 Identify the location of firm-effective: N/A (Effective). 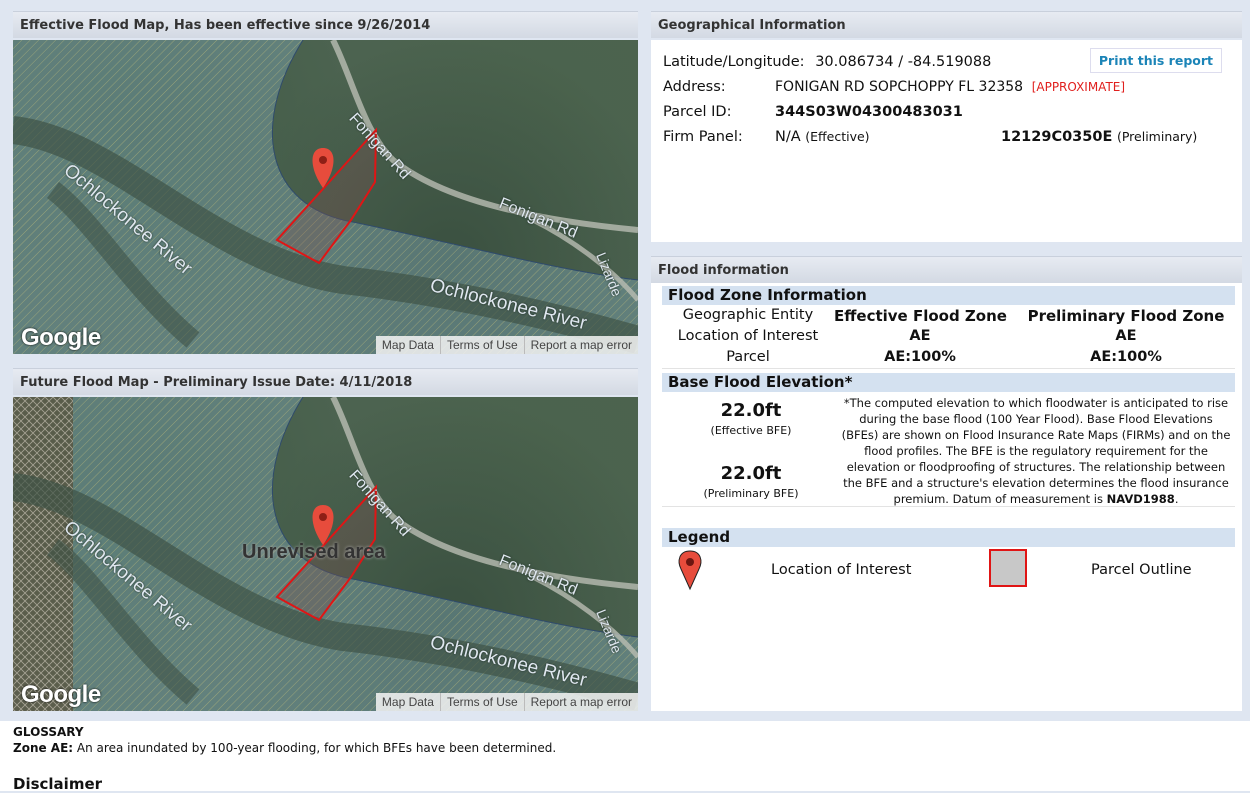
(822, 137).